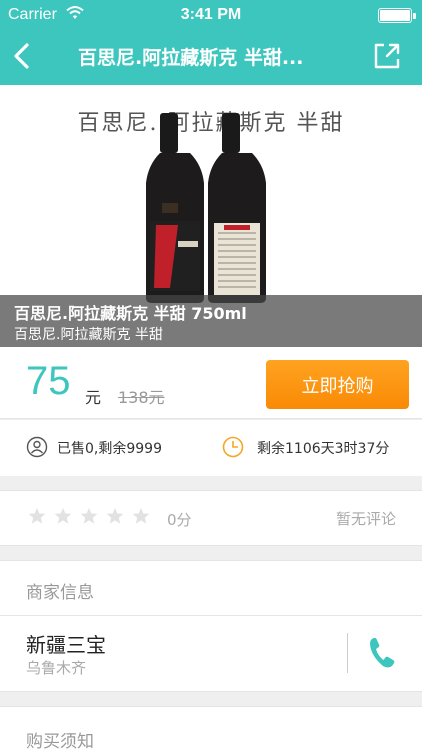  Describe the element at coordinates (206, 208) in the screenshot. I see `wine-bottles-image` at that location.